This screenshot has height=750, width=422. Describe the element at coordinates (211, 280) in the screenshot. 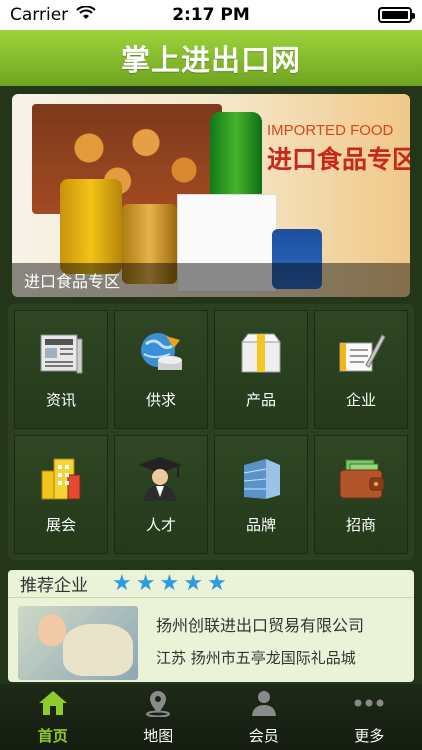

I see `banner-caption-bar: 进口食品专区` at that location.